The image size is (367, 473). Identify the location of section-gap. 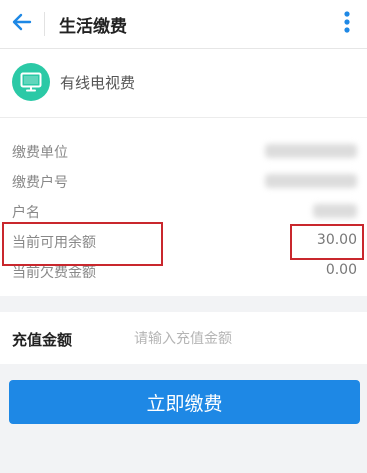
(183, 303).